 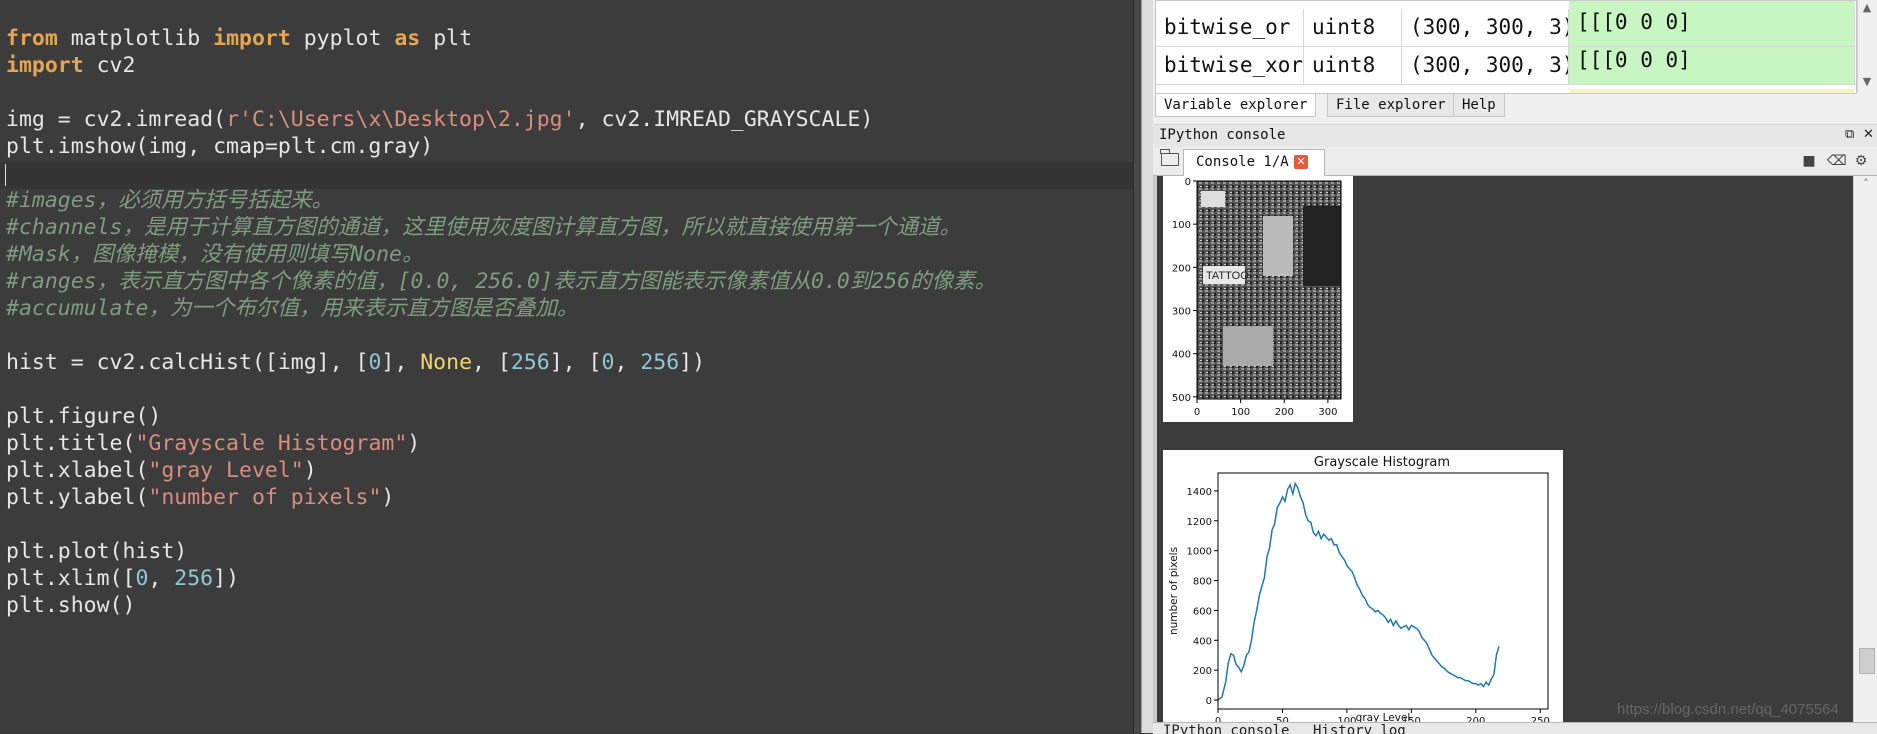 What do you see at coordinates (1254, 162) in the screenshot?
I see `tab-console: Console 1/A ✕` at bounding box center [1254, 162].